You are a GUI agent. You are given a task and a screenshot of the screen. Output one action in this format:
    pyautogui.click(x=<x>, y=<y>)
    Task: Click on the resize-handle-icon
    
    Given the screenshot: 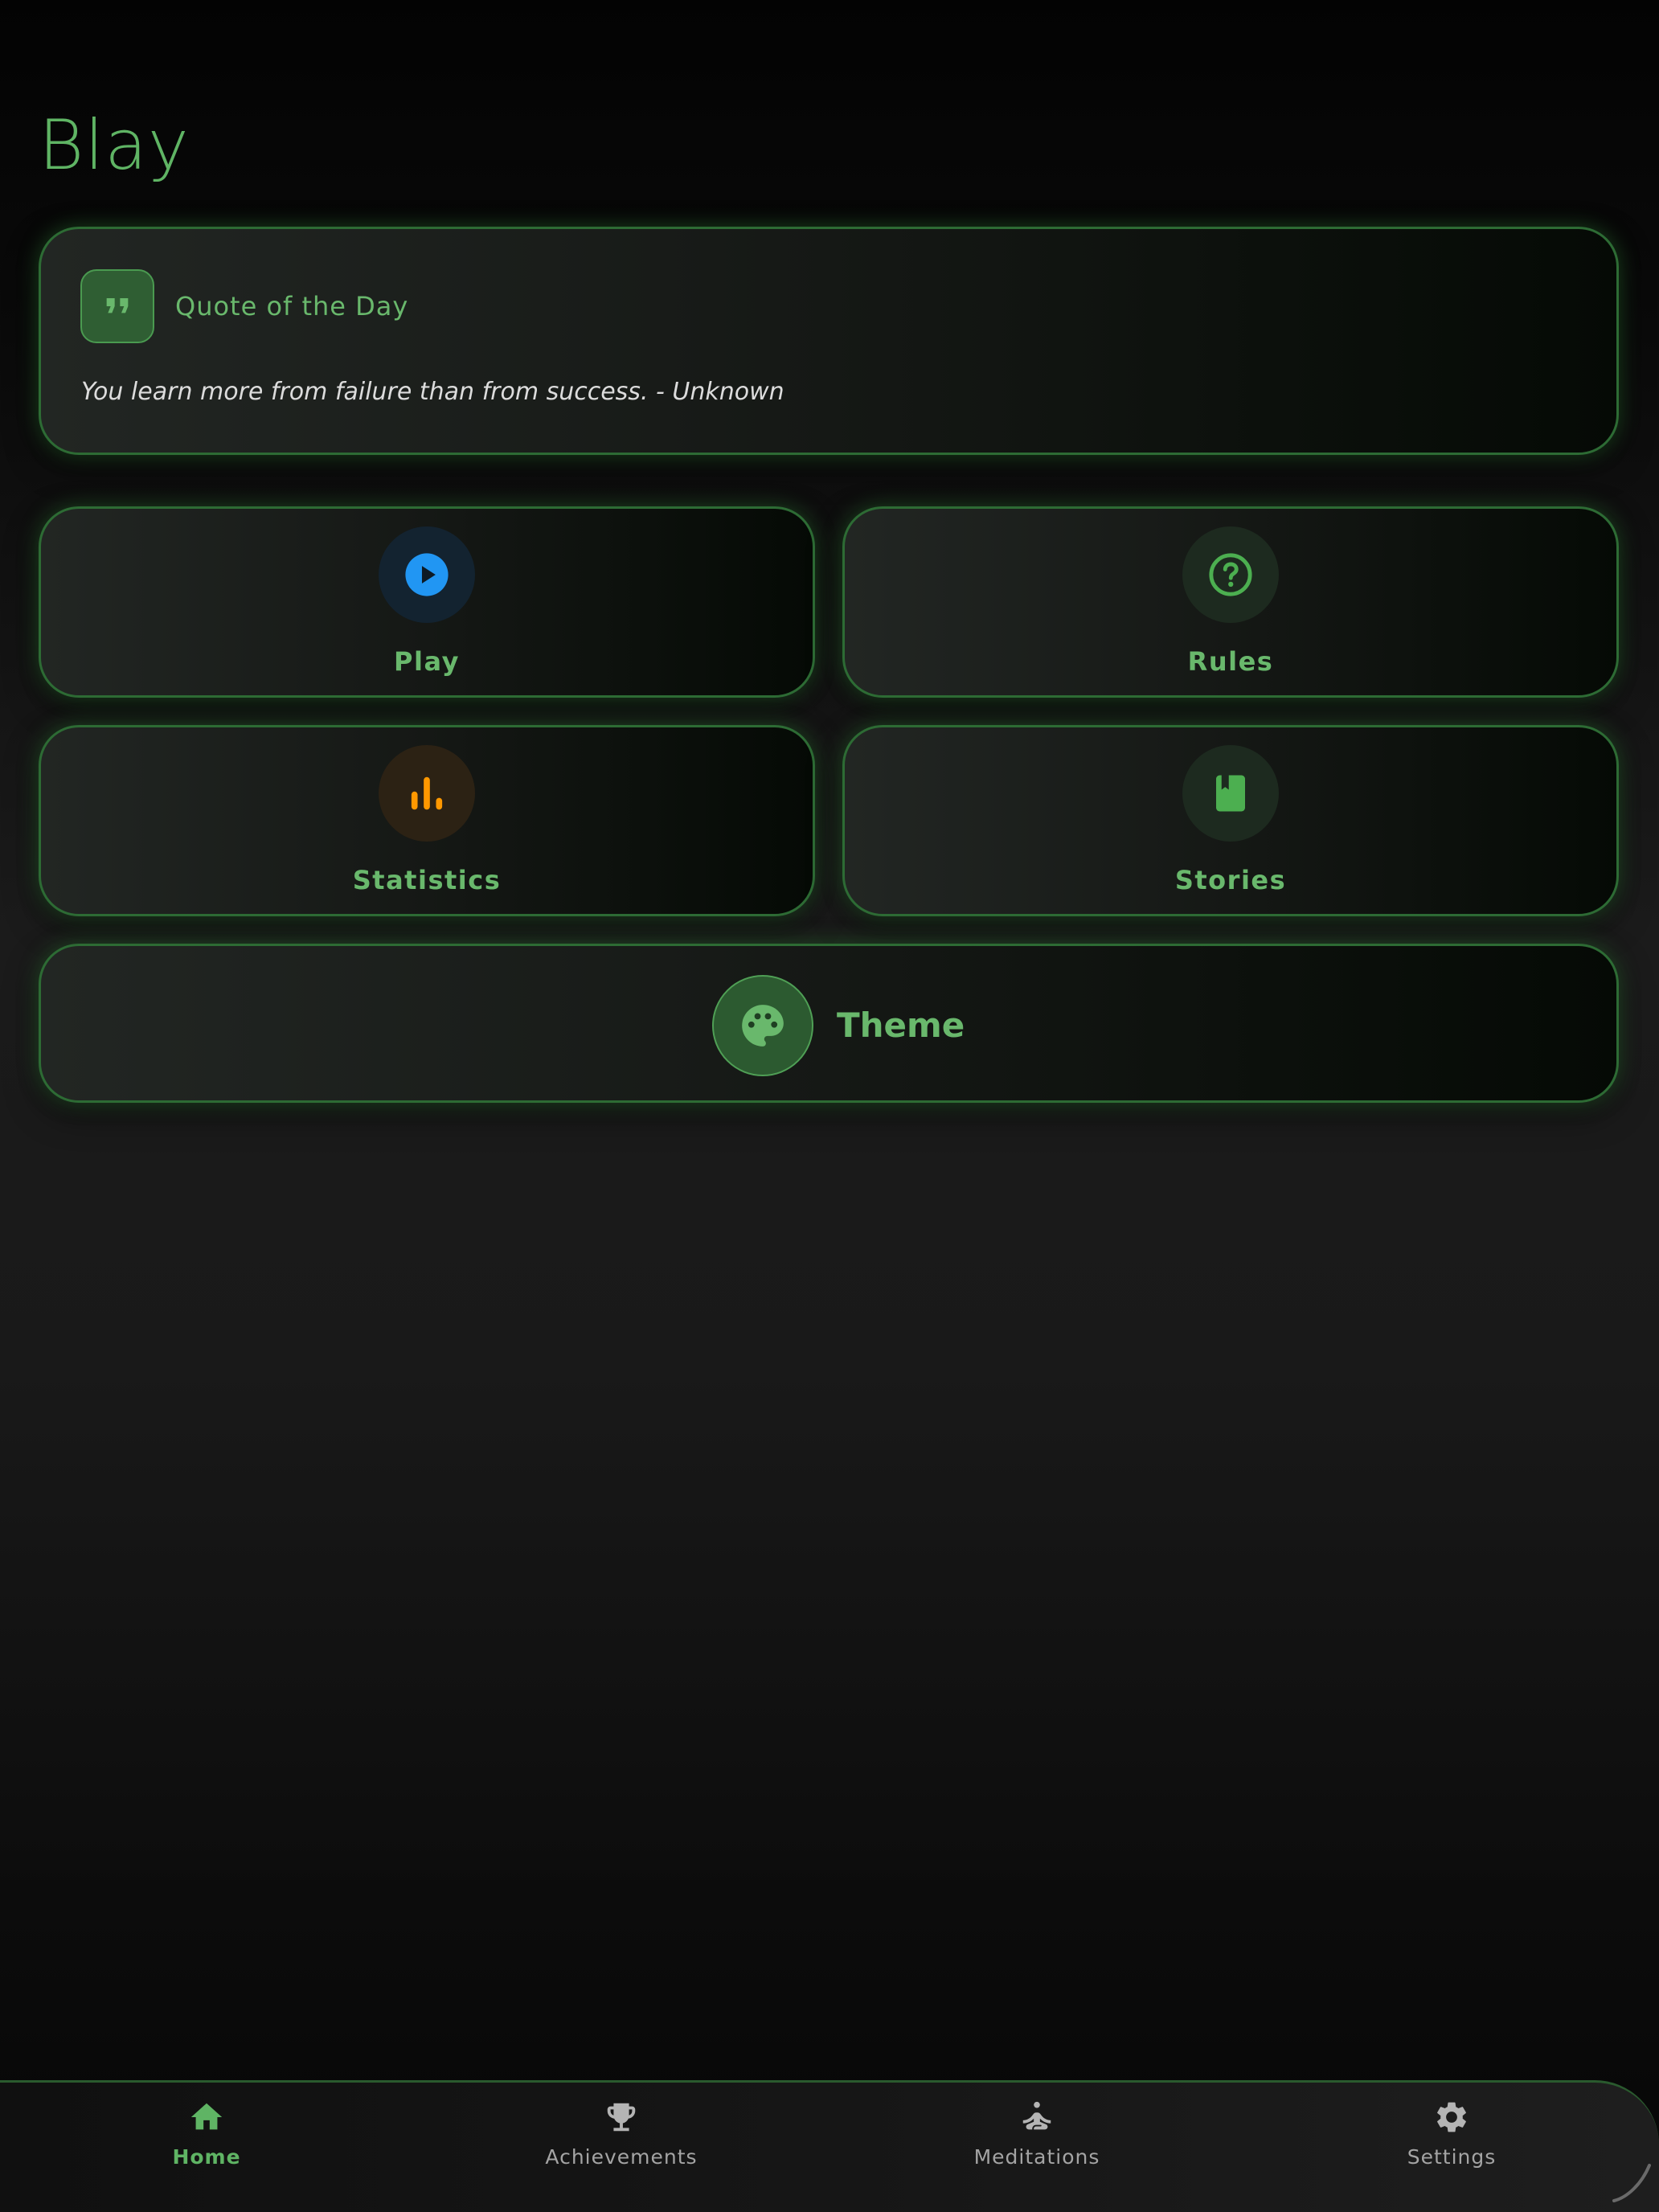 What is the action you would take?
    pyautogui.click(x=1632, y=2183)
    